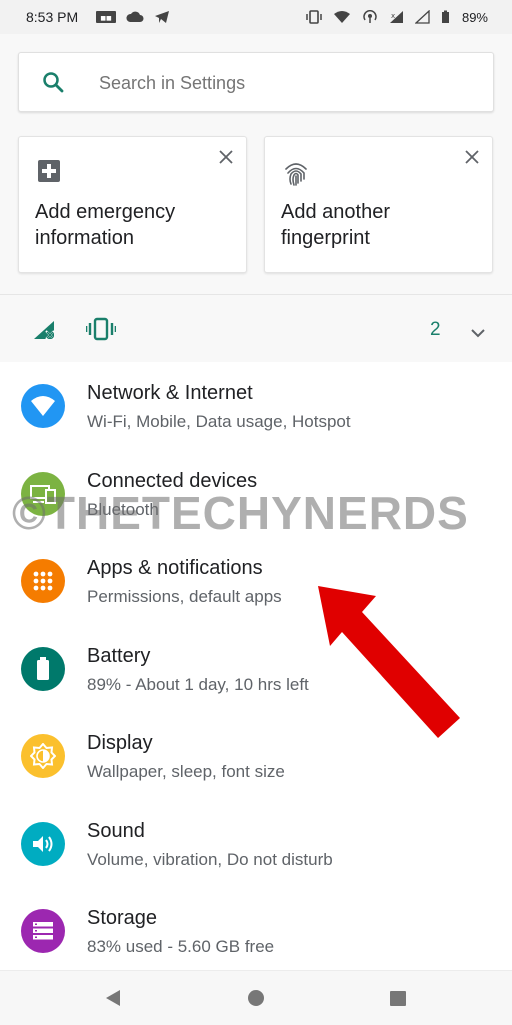 The width and height of the screenshot is (512, 1025). Describe the element at coordinates (342, 17) in the screenshot. I see `wifi-status-icon` at that location.